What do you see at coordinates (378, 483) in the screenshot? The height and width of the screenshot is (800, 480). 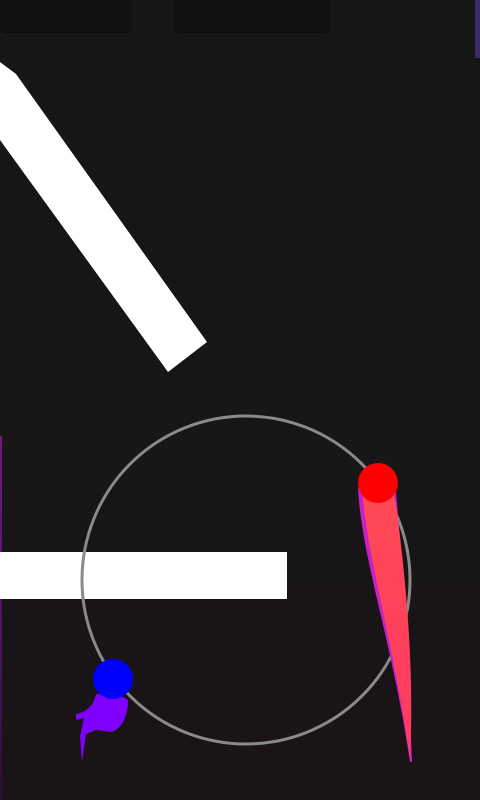 I see `red-ball` at bounding box center [378, 483].